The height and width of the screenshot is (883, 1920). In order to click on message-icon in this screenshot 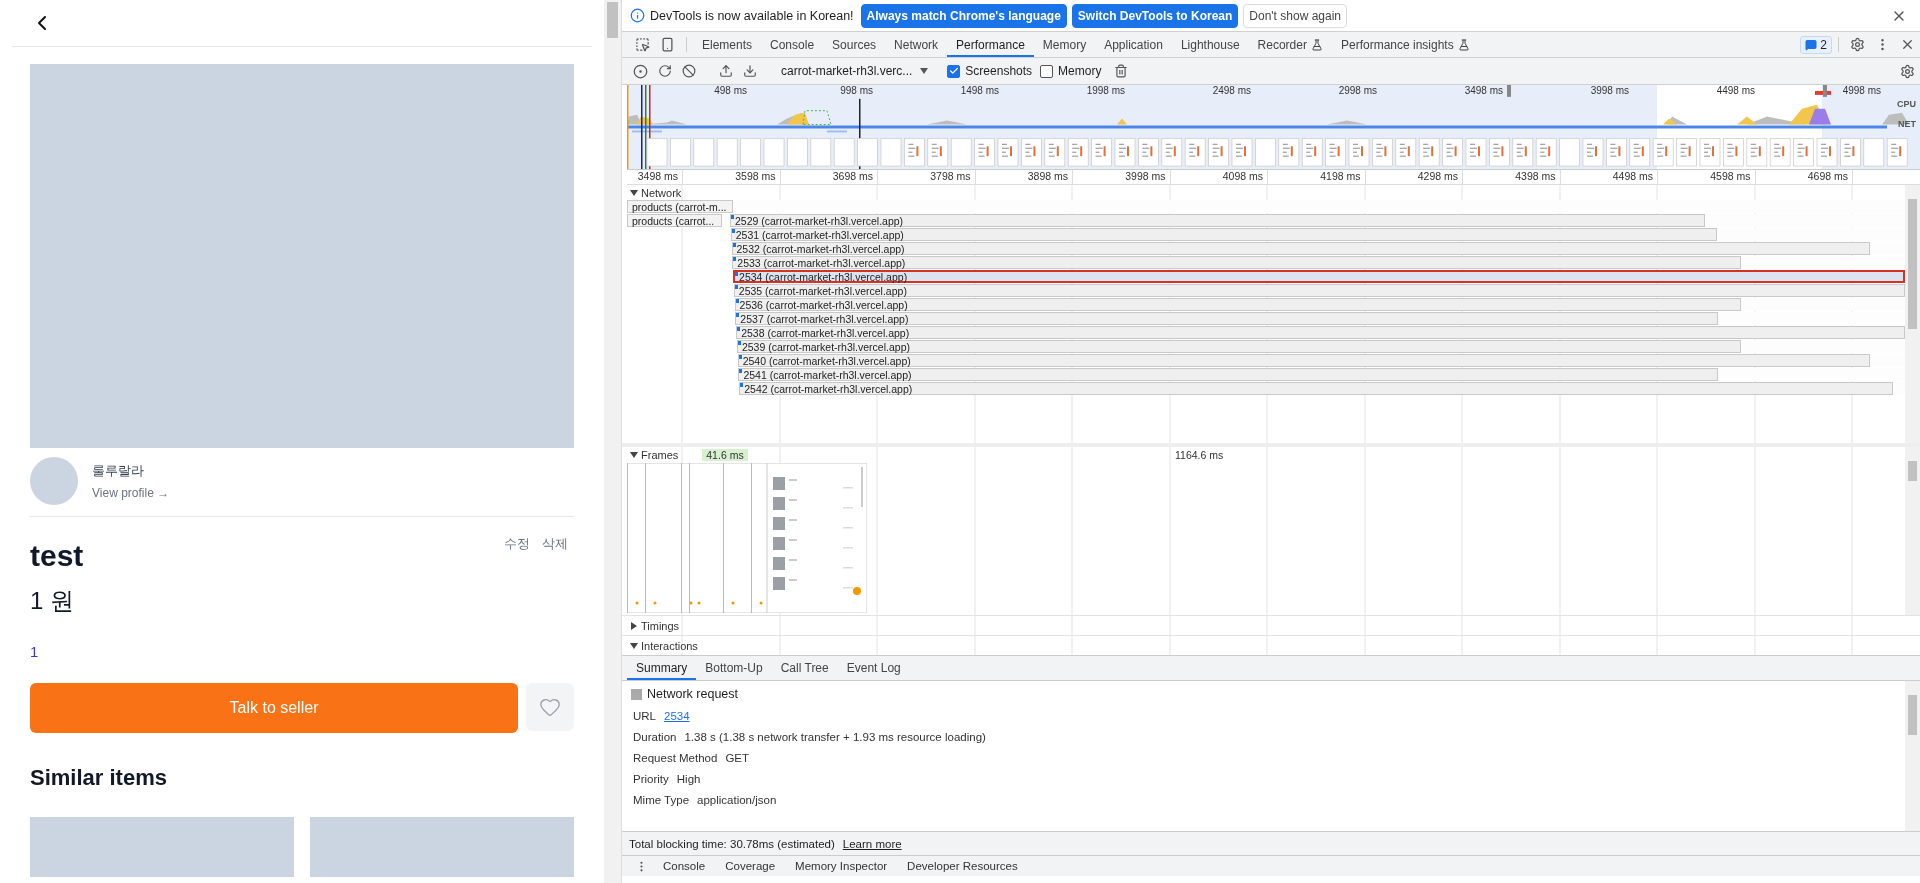, I will do `click(1811, 44)`.